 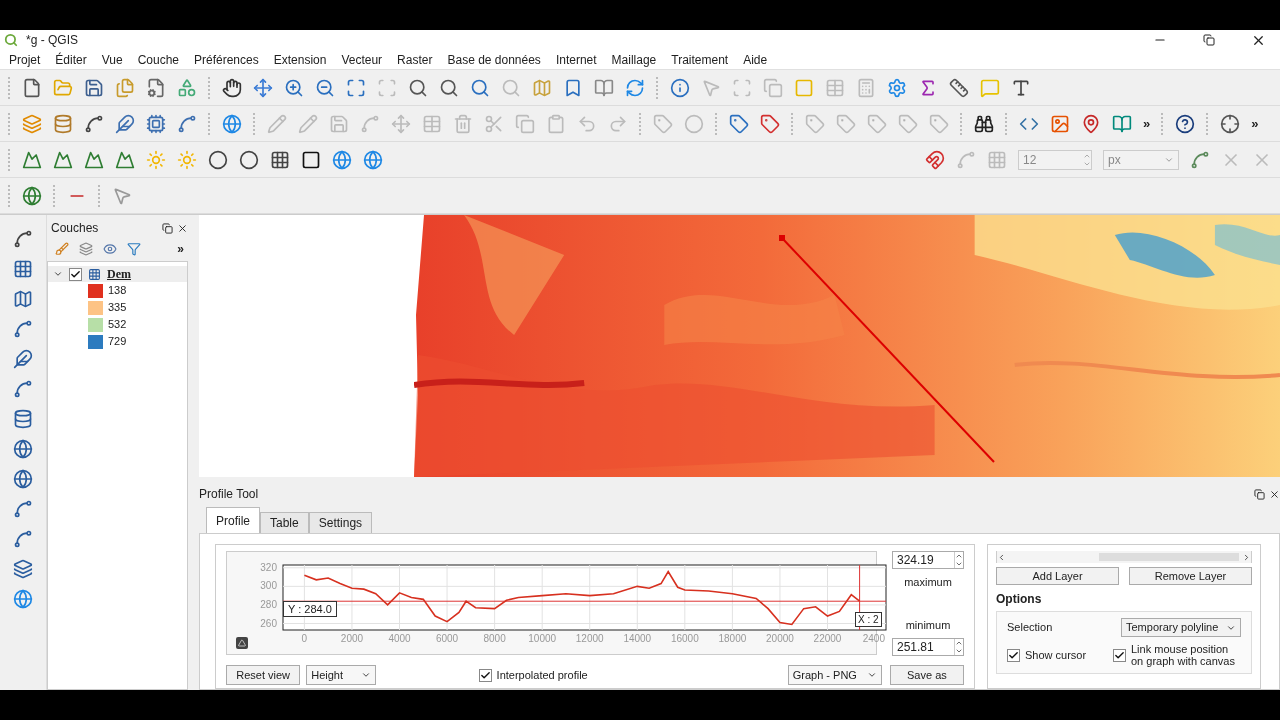 What do you see at coordinates (280, 159) in the screenshot?
I see `grid-icon` at bounding box center [280, 159].